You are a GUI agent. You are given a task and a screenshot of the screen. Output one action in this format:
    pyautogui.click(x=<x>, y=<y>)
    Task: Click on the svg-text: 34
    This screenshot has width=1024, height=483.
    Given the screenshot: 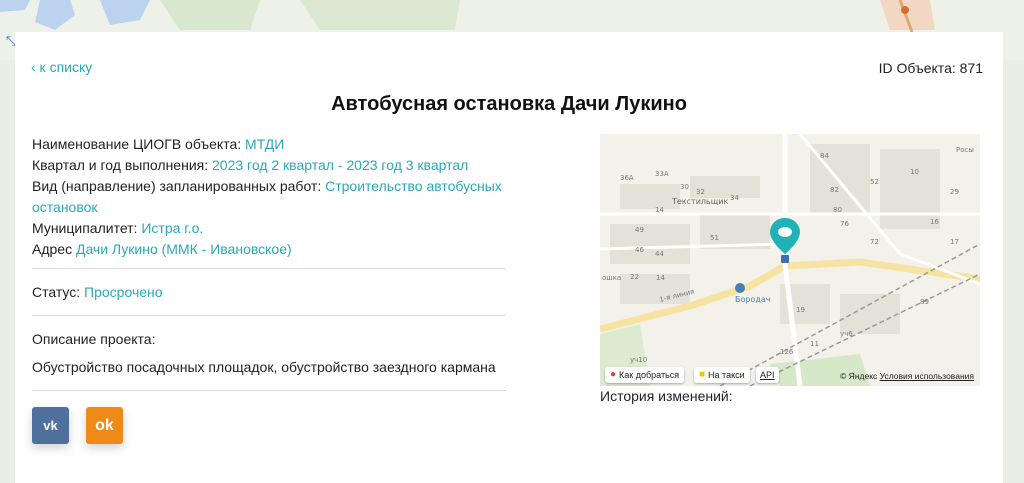 What is the action you would take?
    pyautogui.click(x=734, y=198)
    